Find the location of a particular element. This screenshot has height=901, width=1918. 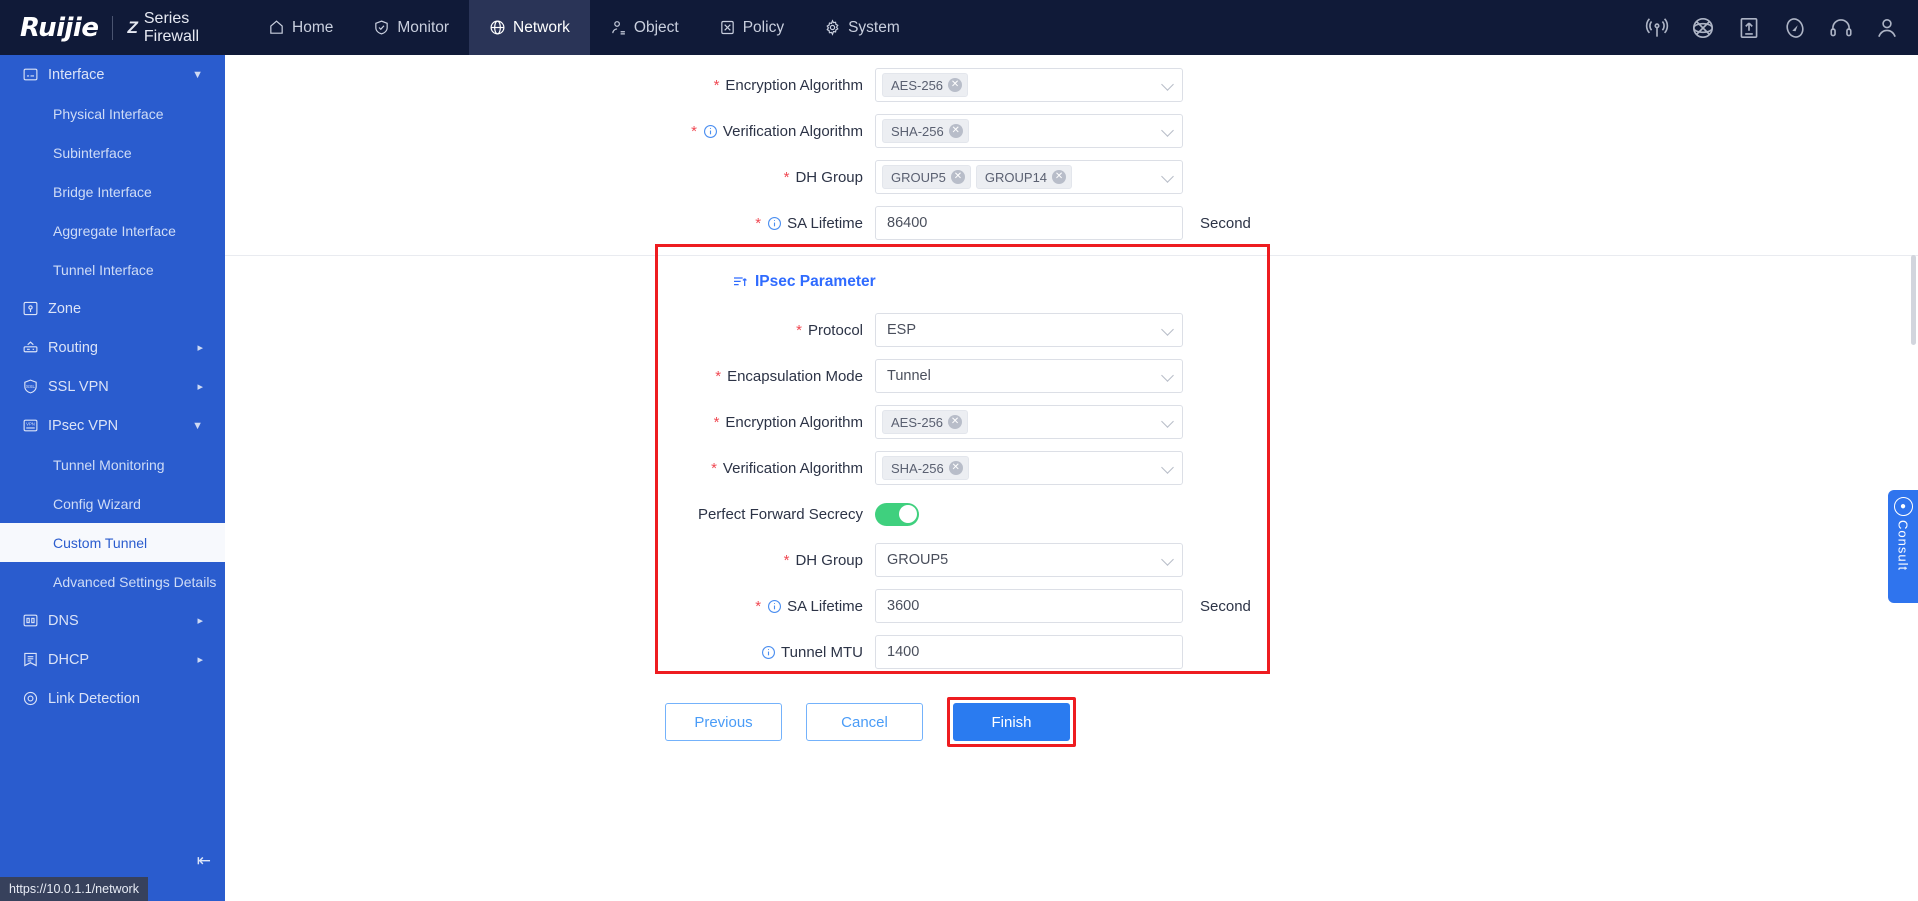

tag-chip: GROUP5 ✕ is located at coordinates (926, 177).